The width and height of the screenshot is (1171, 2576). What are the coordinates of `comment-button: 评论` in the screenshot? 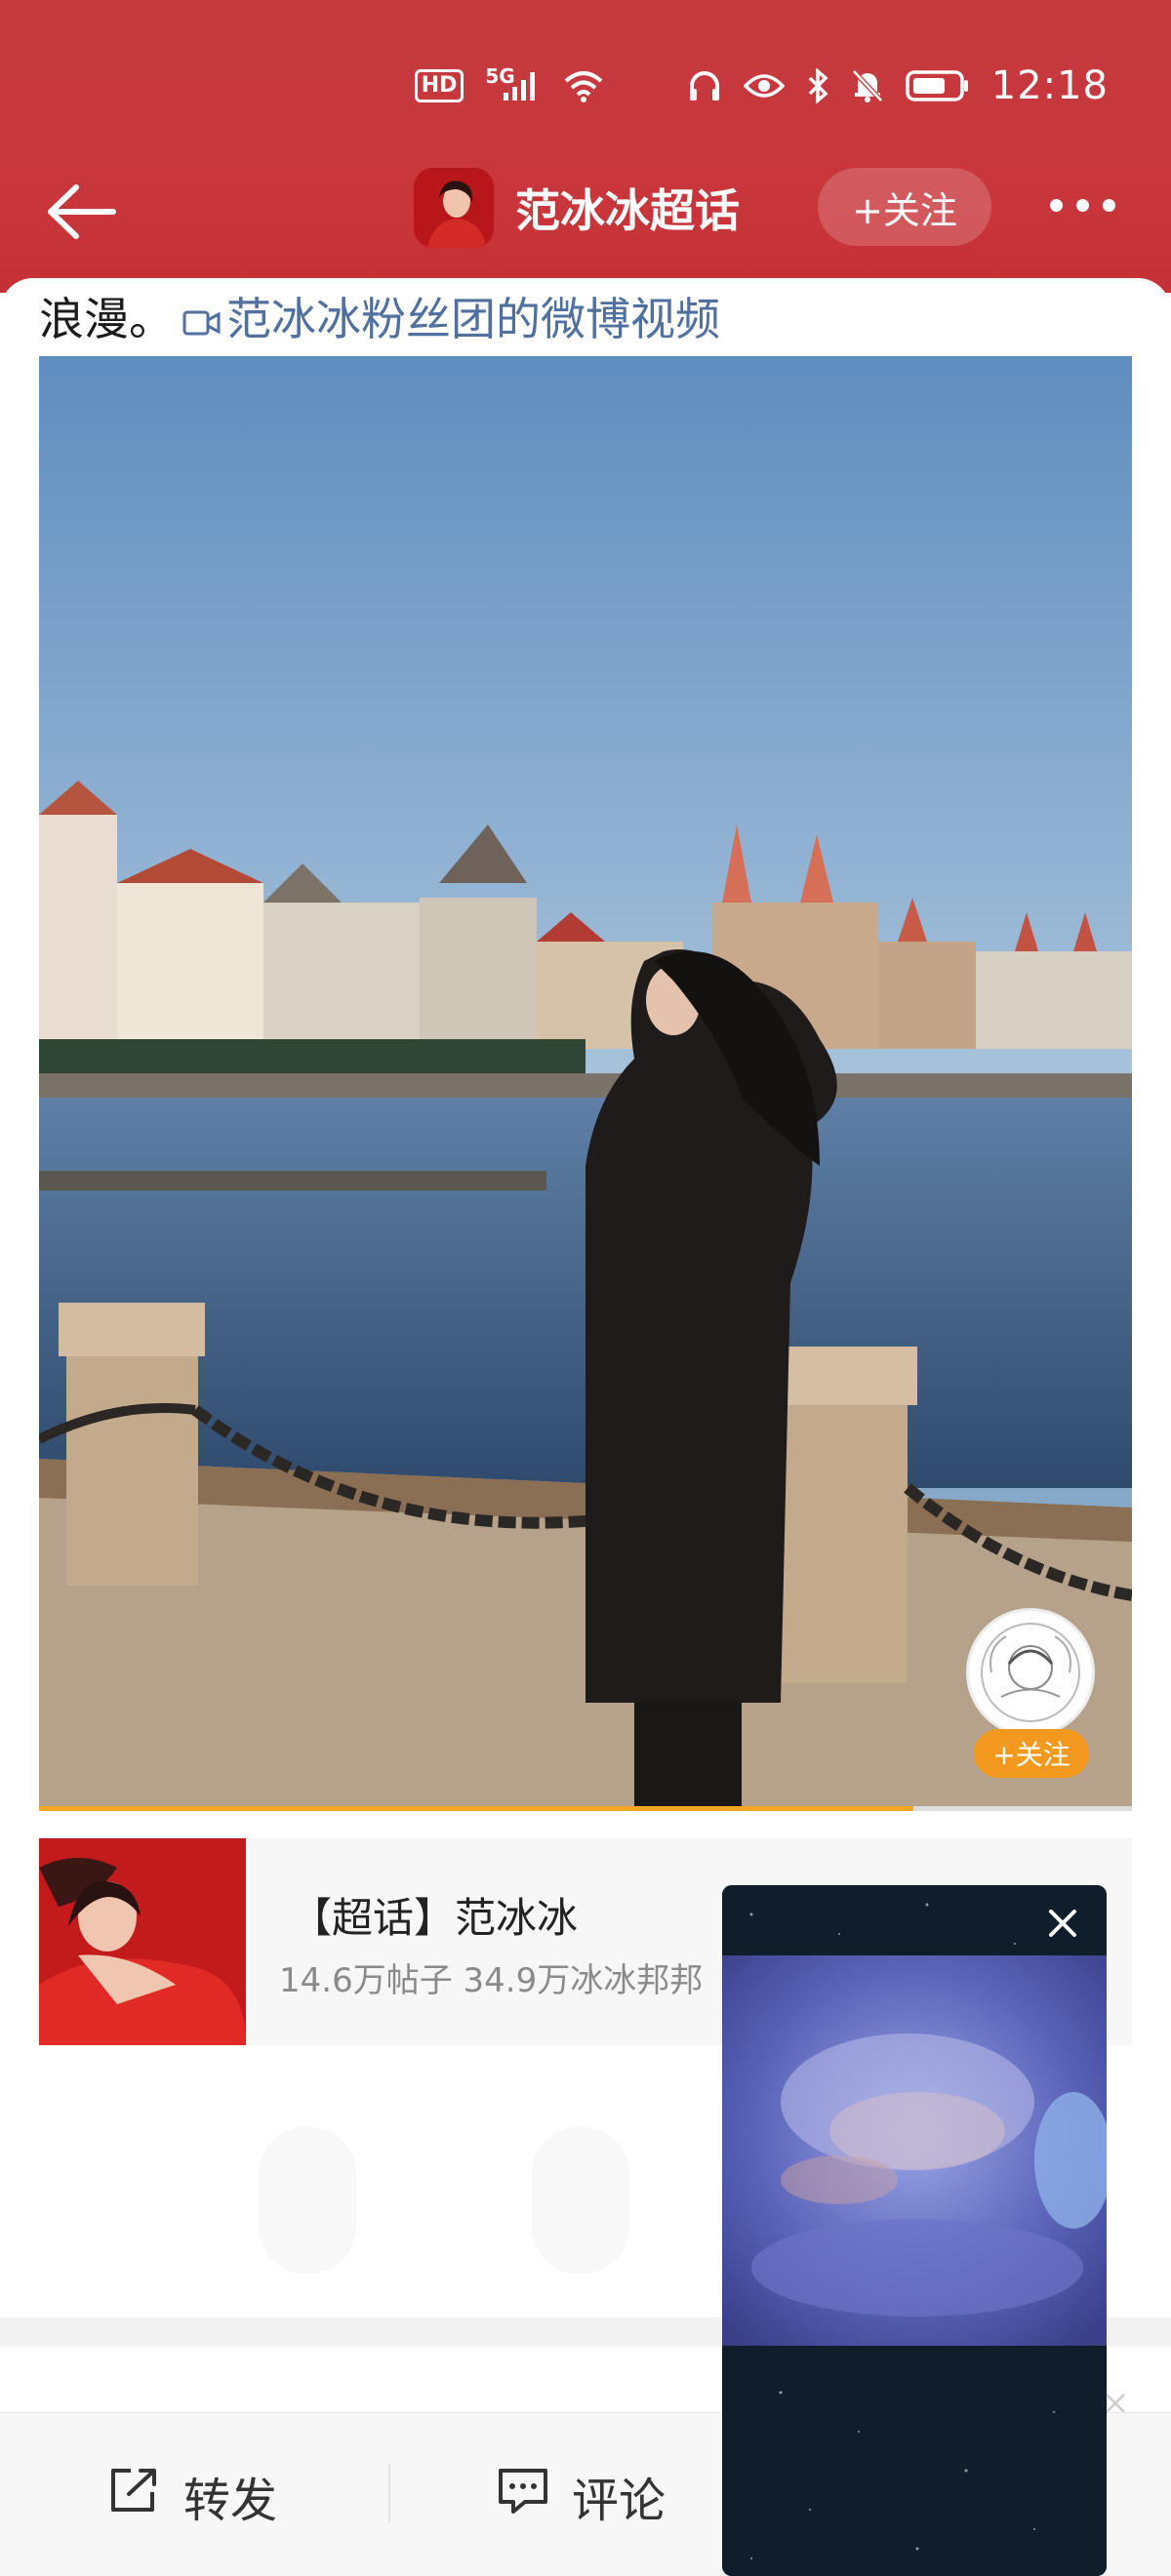 It's located at (581, 2496).